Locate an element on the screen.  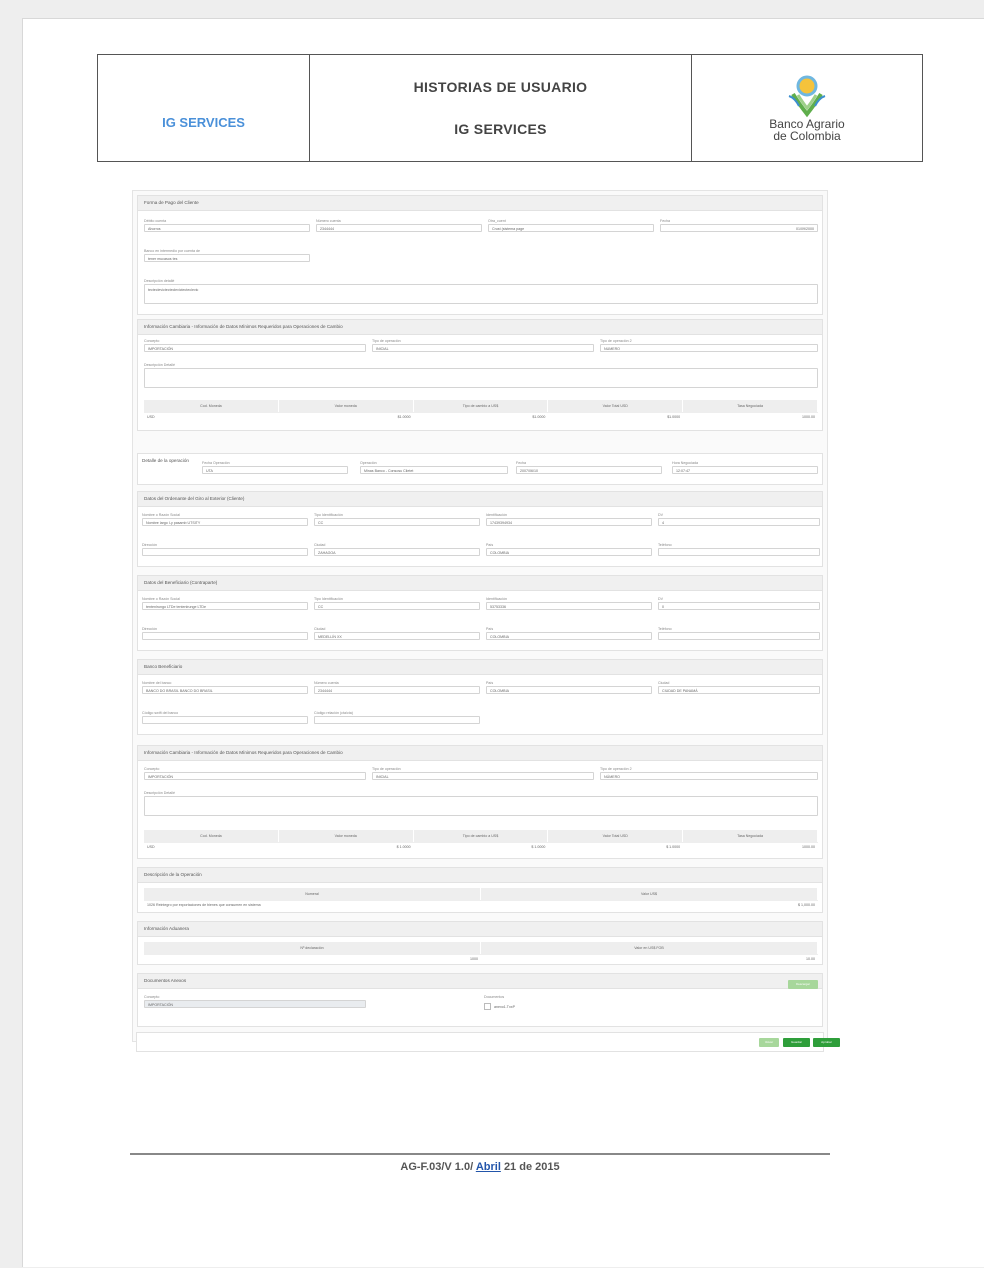
header-center-line1: HISTORIAS DE USUARIO is located at coordinates (500, 87).